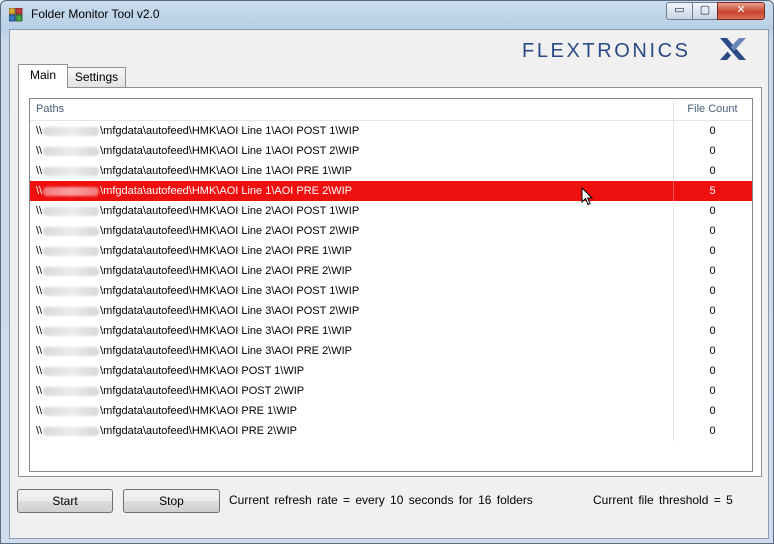 This screenshot has height=544, width=774. What do you see at coordinates (198, 431) in the screenshot?
I see `path-text: \mfgdata\autofeed\HMK\AOI PRE 2\WIP` at bounding box center [198, 431].